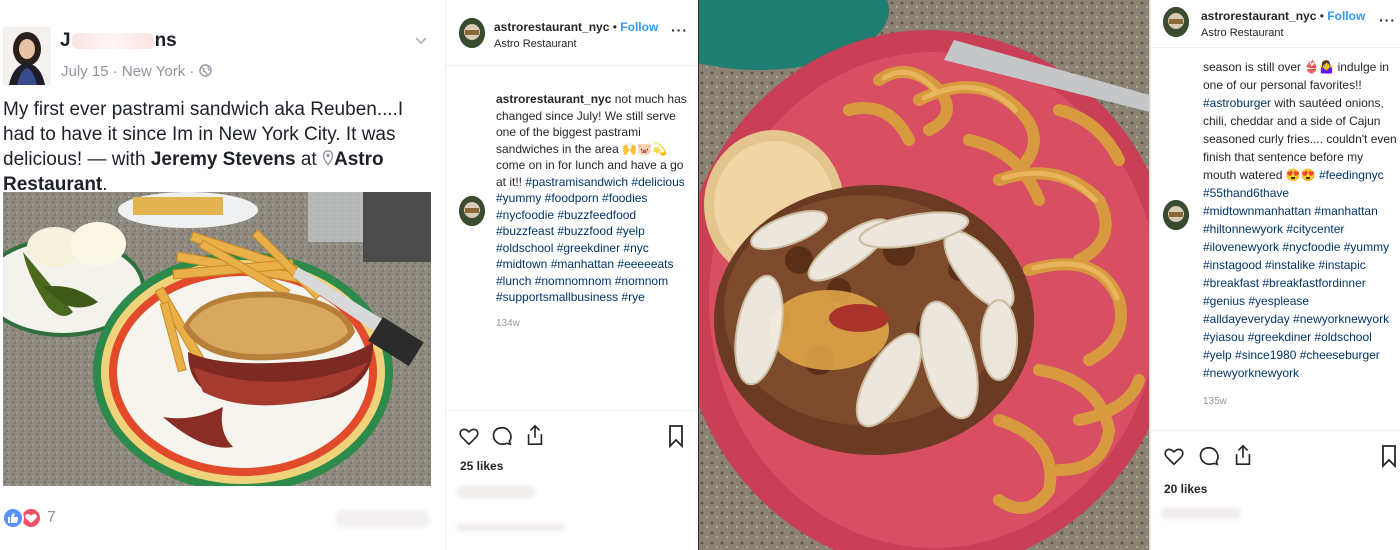 Image resolution: width=1400 pixels, height=550 pixels. I want to click on like-reaction-icon, so click(13, 518).